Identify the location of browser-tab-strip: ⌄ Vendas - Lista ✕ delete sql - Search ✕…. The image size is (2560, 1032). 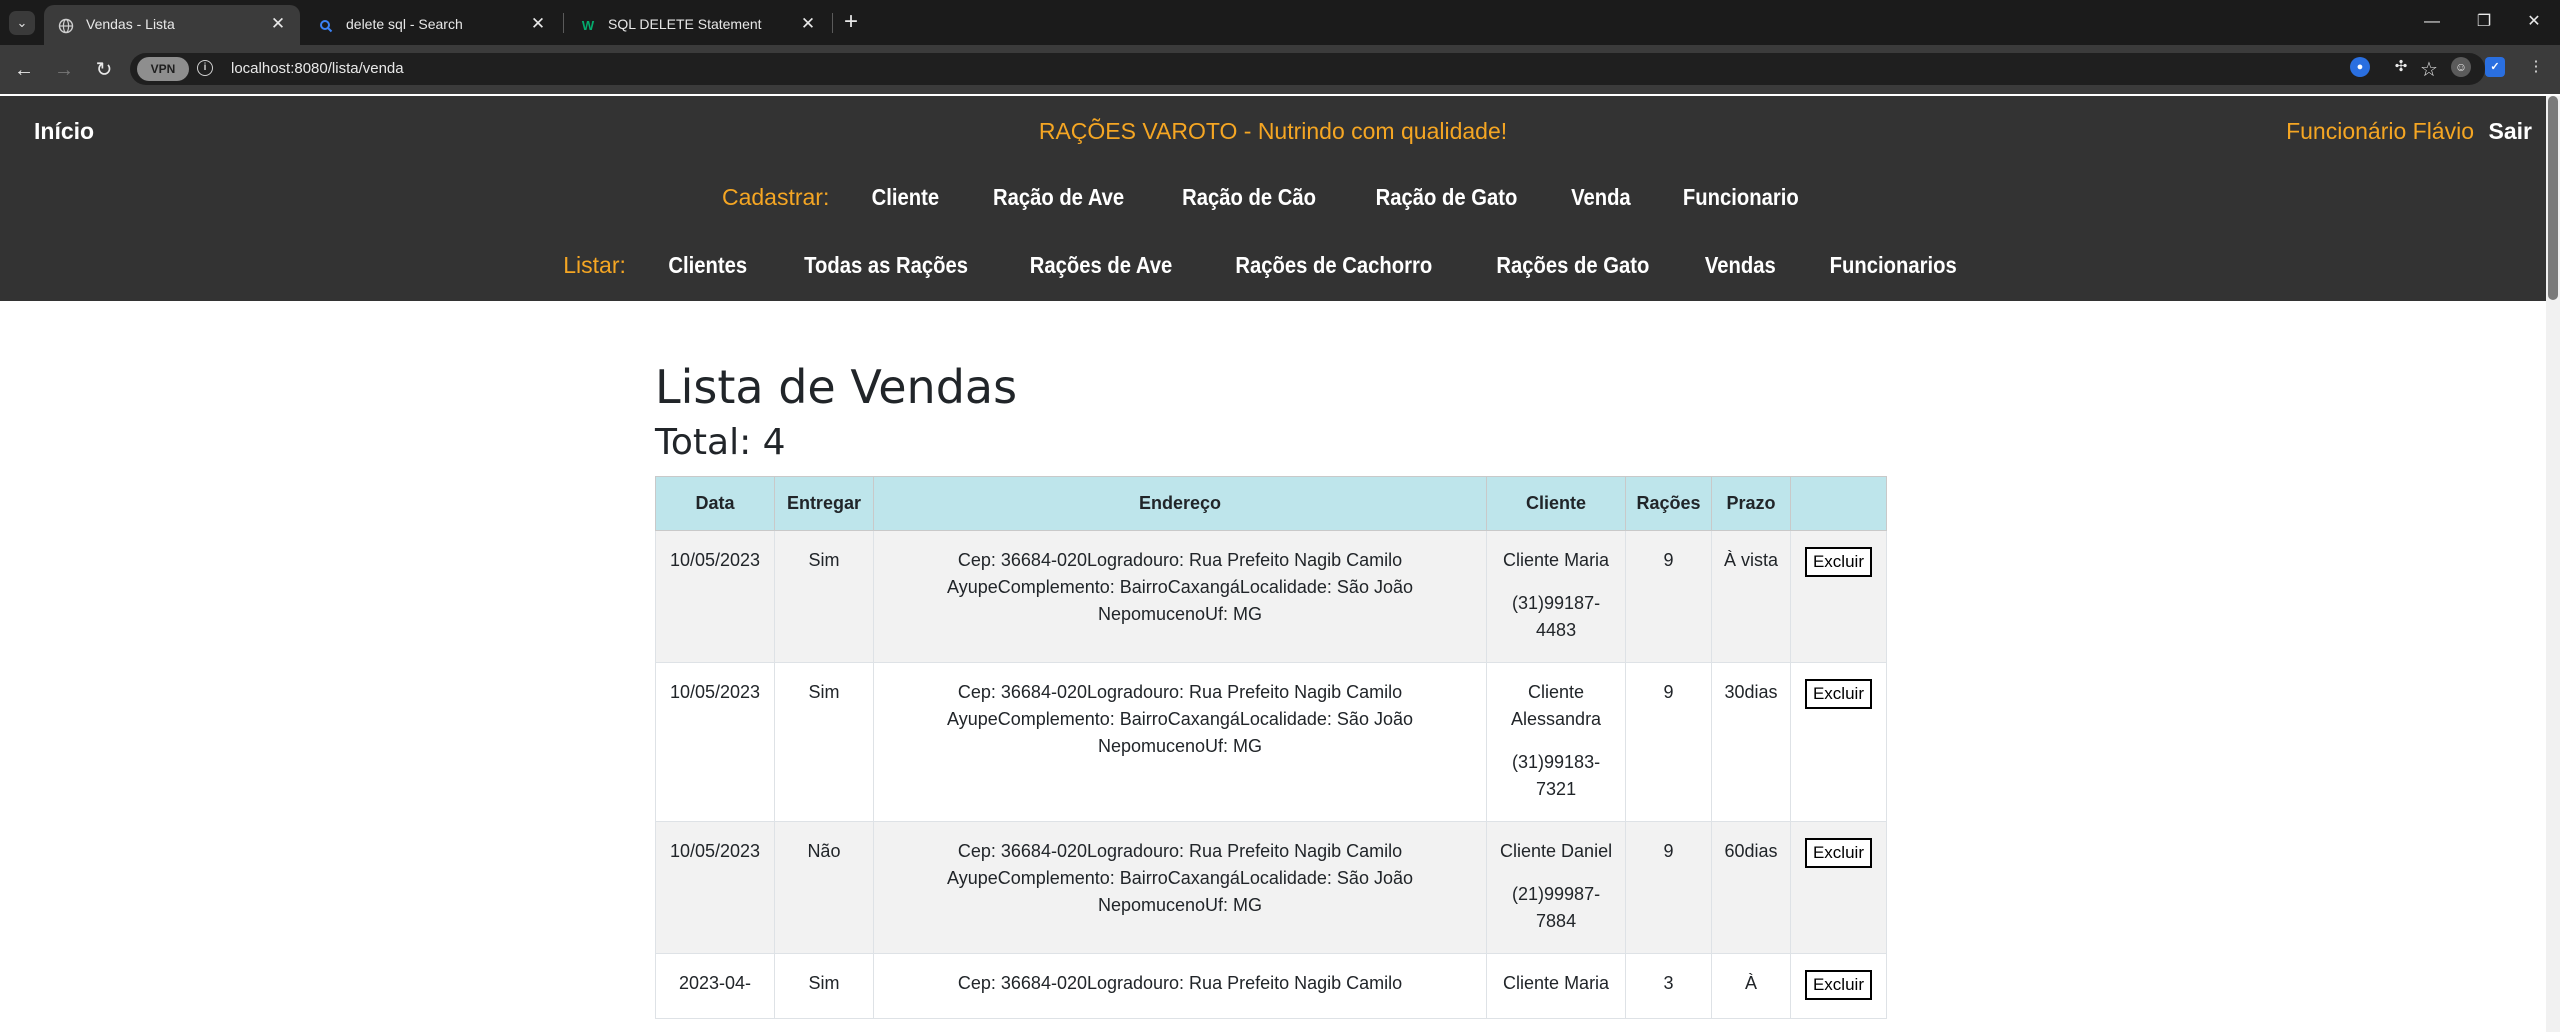
(1280, 22).